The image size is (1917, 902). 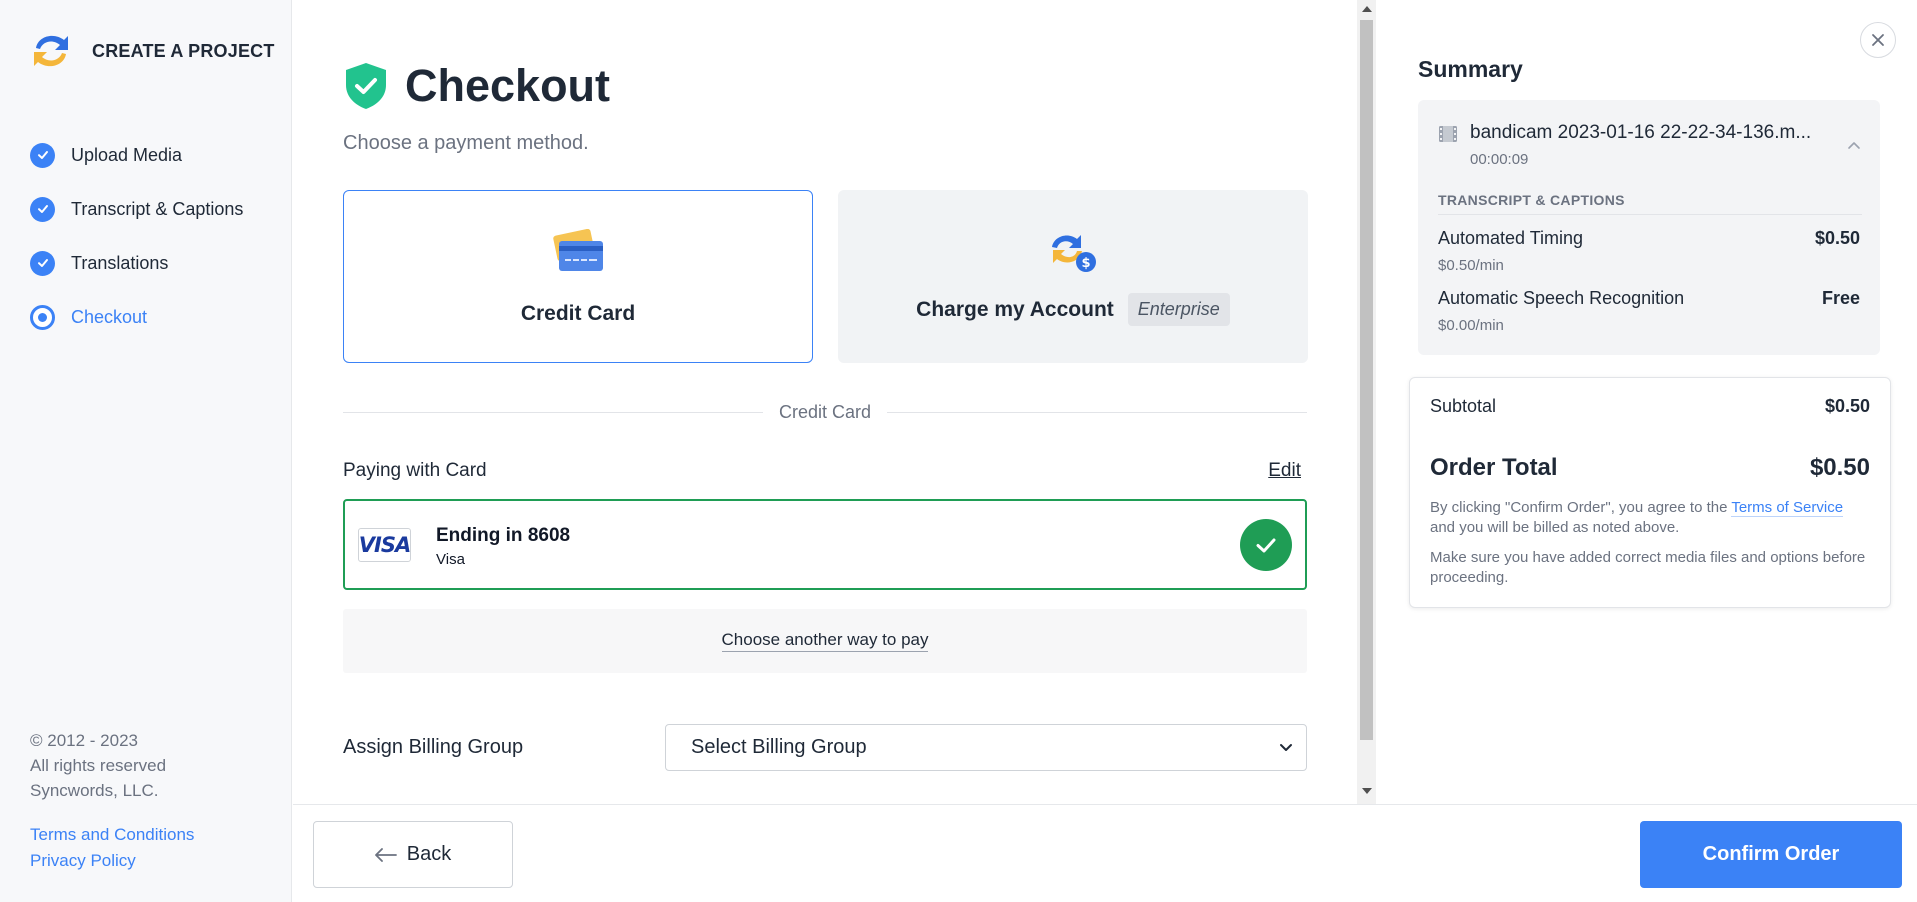 I want to click on step-translations: Translations, so click(x=136, y=263).